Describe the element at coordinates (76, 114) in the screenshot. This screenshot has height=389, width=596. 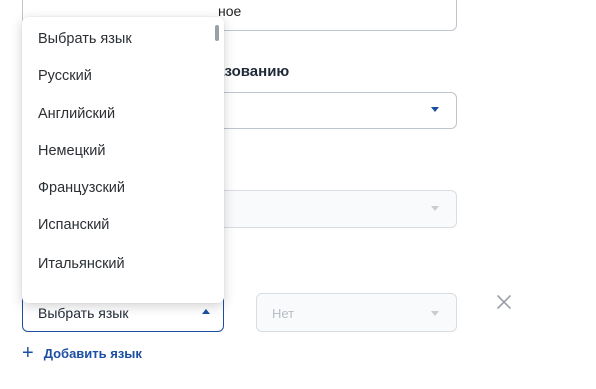
I see `dropdown-option: Английский` at that location.